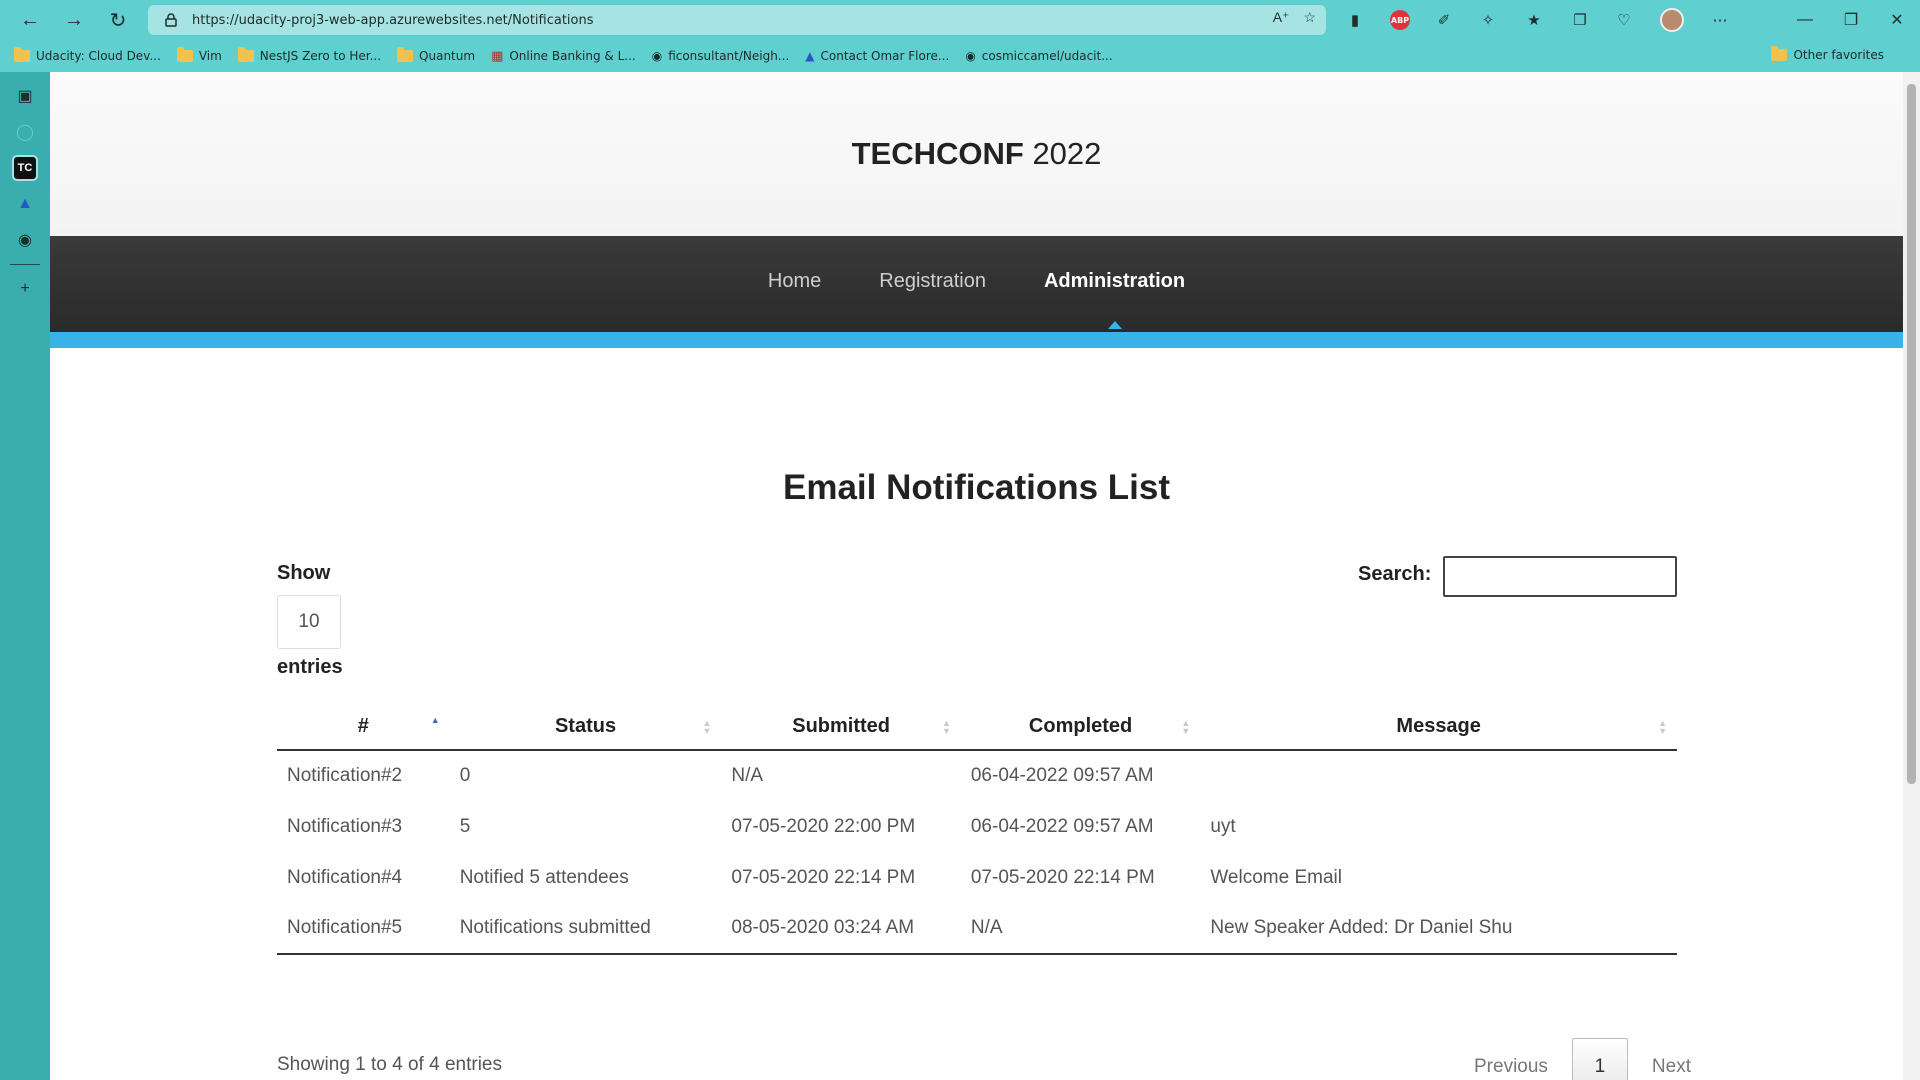  Describe the element at coordinates (1897, 20) in the screenshot. I see `close-icon: ✕` at that location.